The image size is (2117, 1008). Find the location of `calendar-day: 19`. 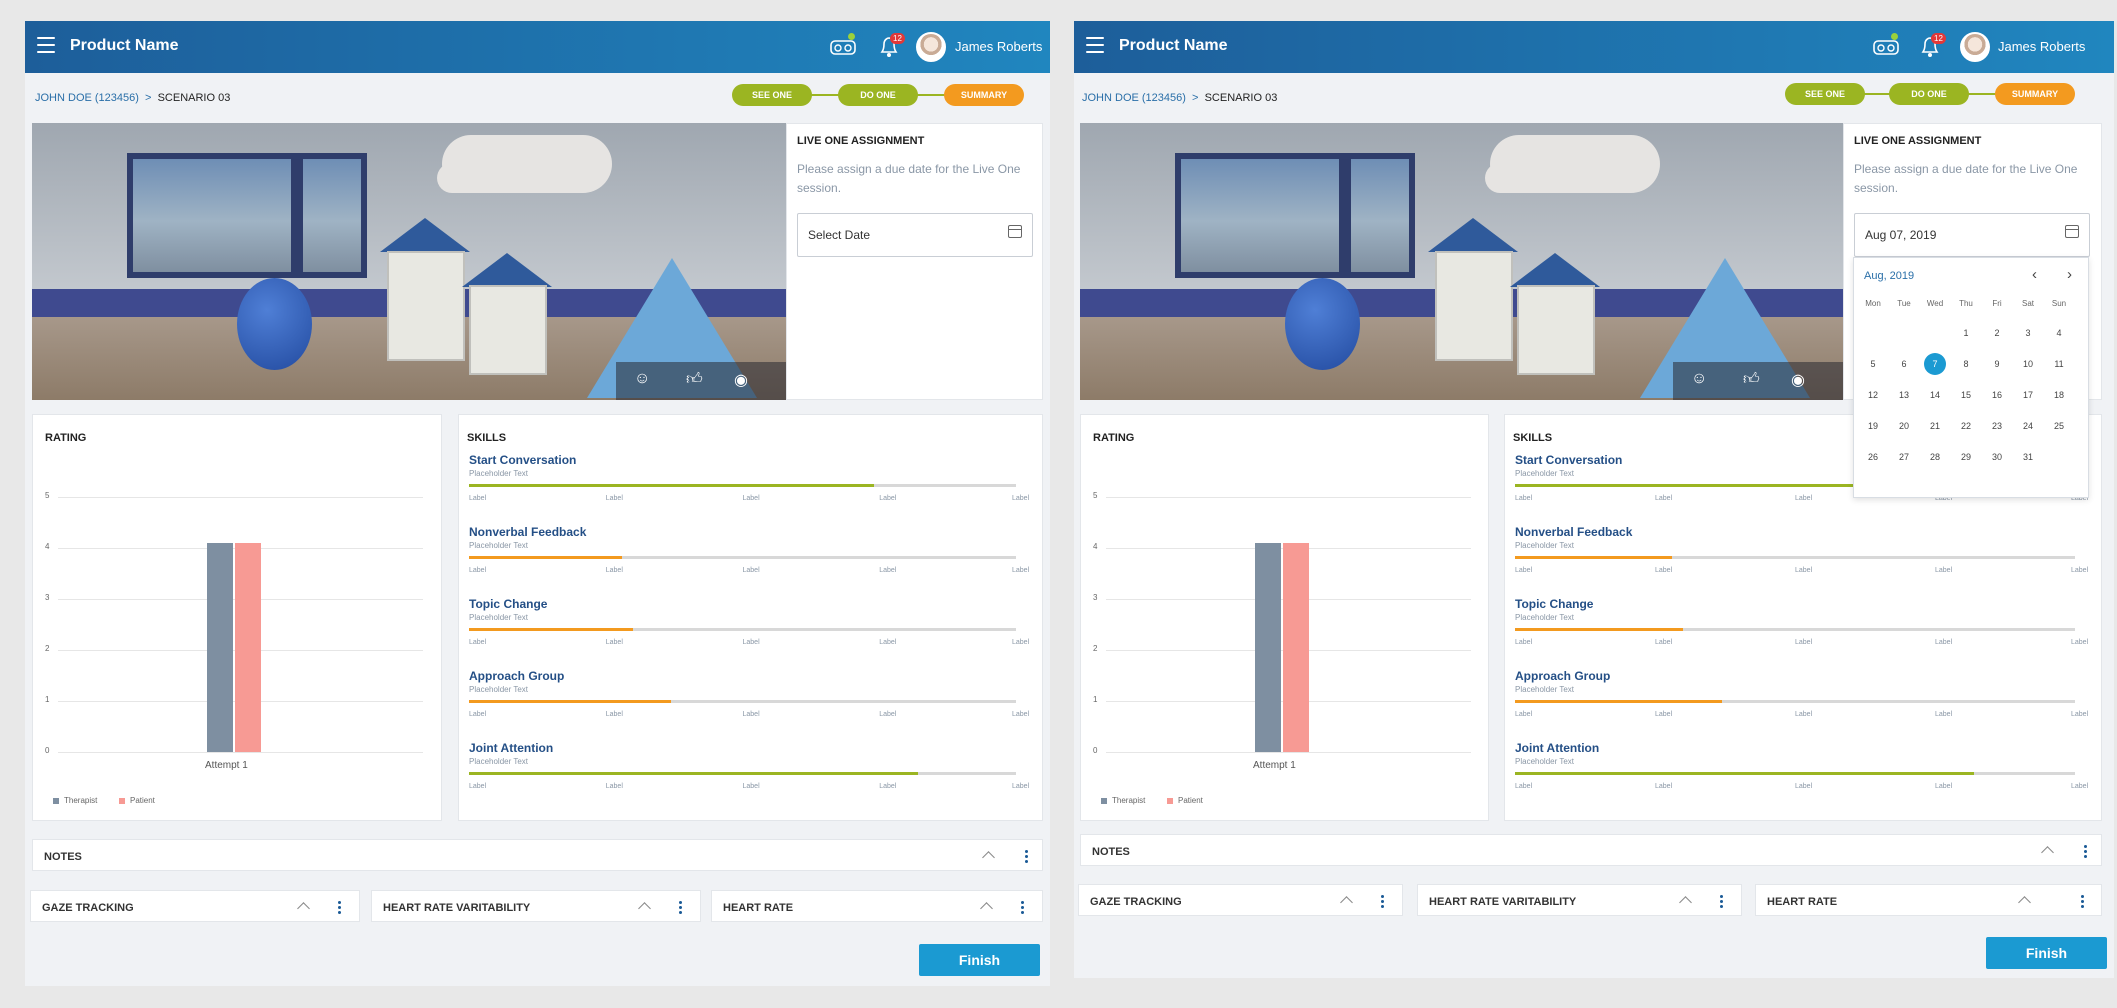

calendar-day: 19 is located at coordinates (1873, 426).